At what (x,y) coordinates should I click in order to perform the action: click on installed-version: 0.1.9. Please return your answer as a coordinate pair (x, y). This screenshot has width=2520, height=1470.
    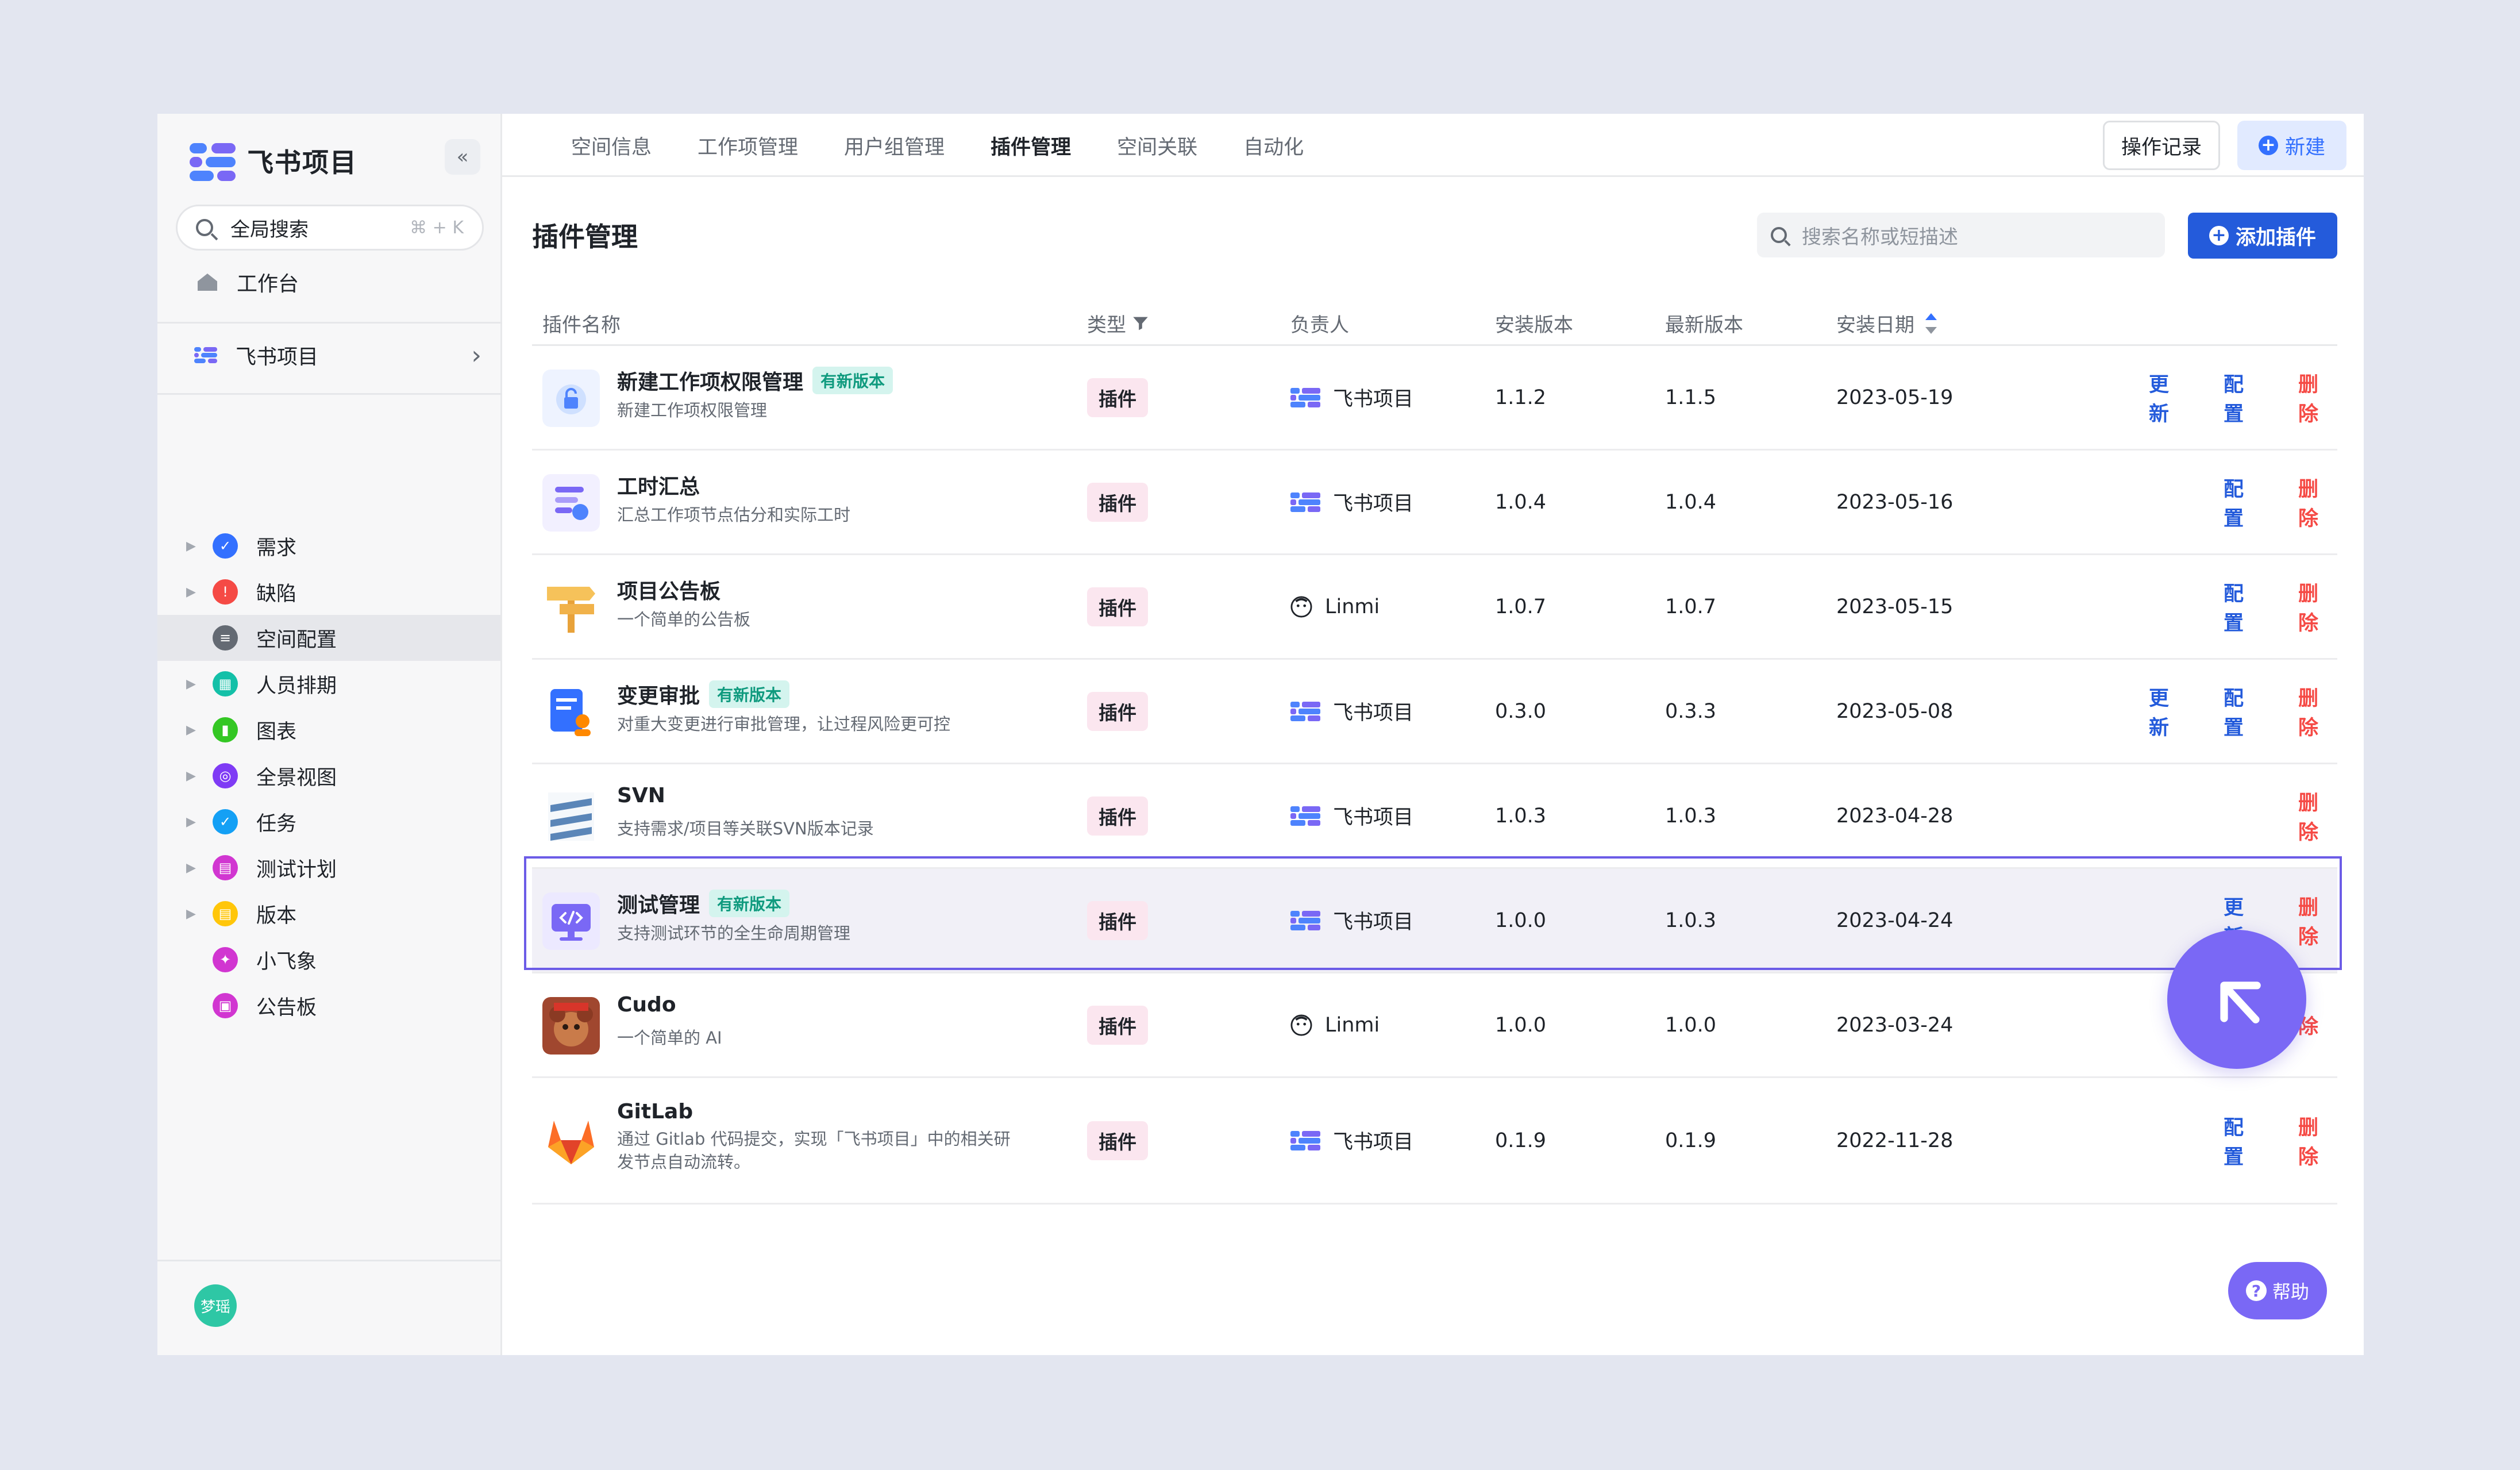
    Looking at the image, I should click on (1521, 1140).